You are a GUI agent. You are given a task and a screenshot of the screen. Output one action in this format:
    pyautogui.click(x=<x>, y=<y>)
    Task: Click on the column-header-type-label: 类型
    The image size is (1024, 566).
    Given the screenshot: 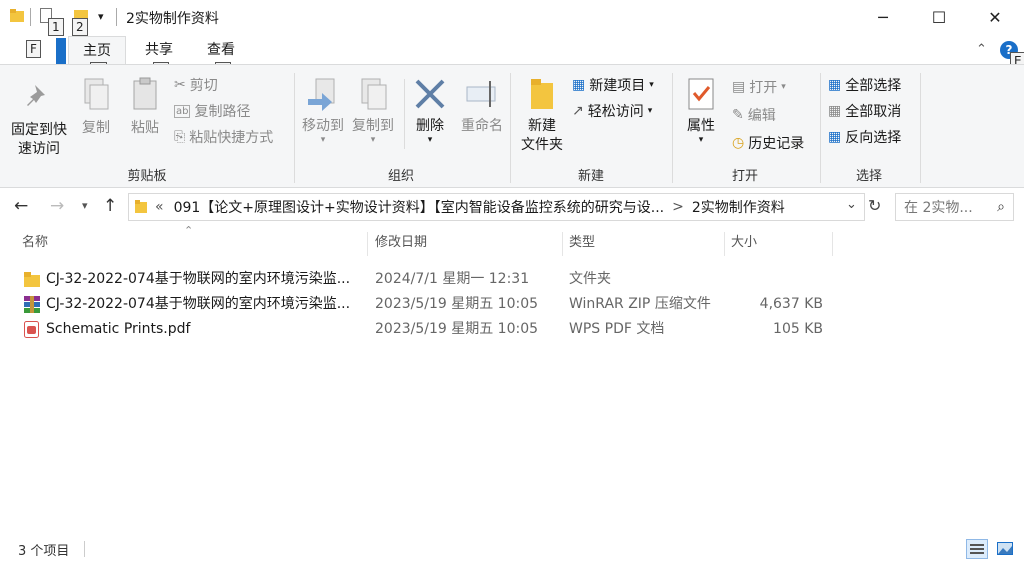 What is the action you would take?
    pyautogui.click(x=582, y=242)
    